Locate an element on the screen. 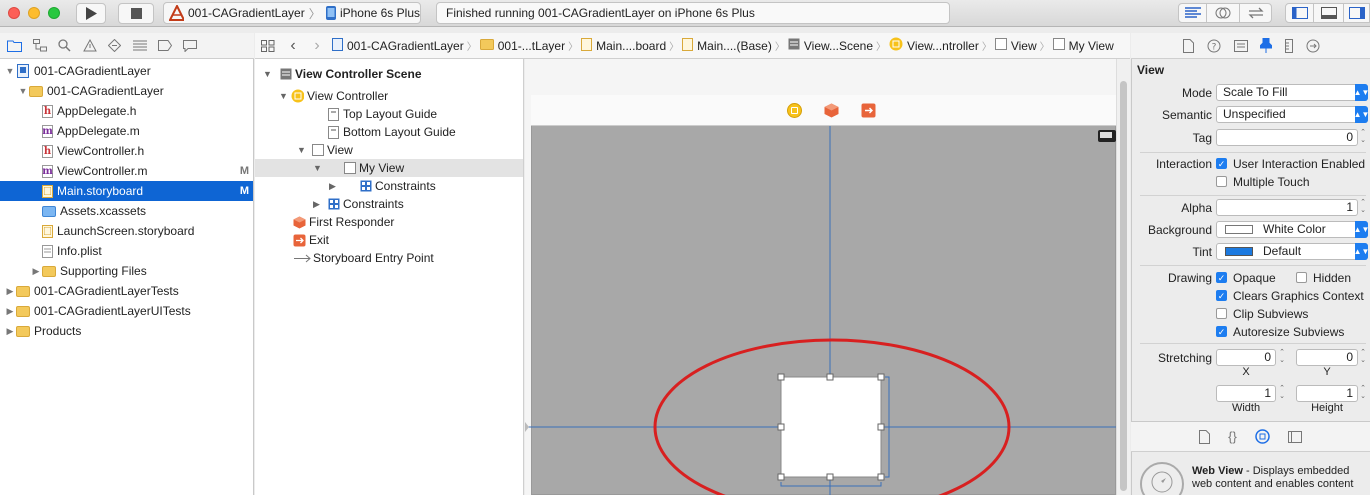  attributes-inspector-icon is located at coordinates (1266, 45).